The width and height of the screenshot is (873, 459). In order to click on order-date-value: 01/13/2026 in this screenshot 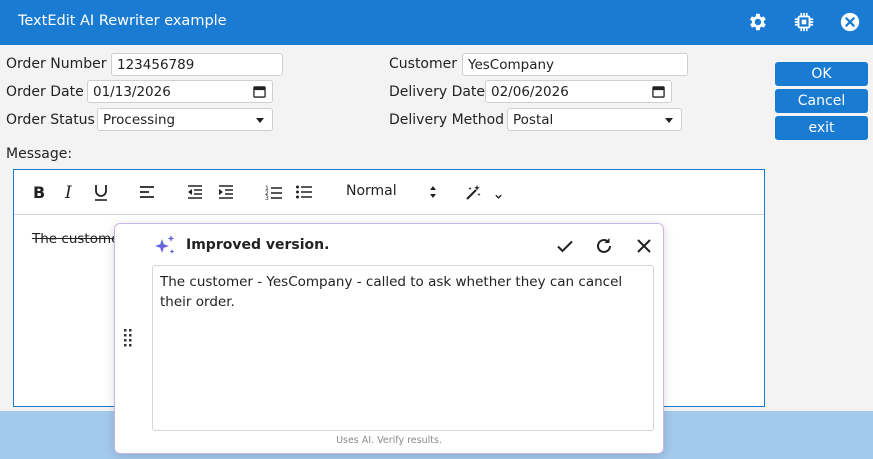, I will do `click(132, 92)`.